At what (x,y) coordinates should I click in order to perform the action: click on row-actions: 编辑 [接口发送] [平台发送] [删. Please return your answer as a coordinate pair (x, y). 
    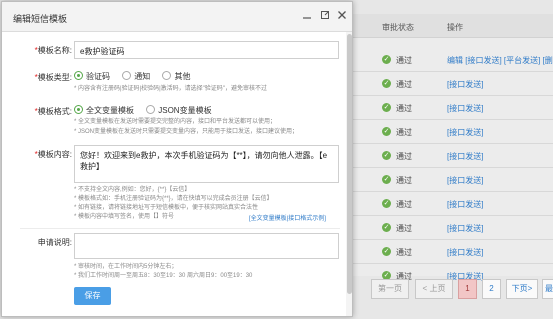
    Looking at the image, I should click on (500, 60).